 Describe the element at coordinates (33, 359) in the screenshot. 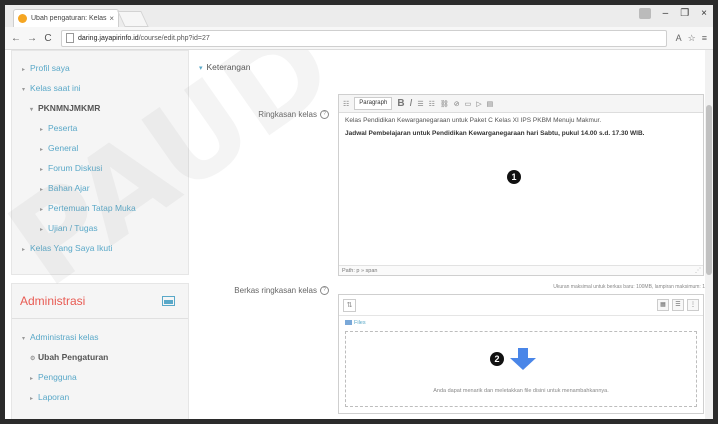

I see `gear-icon: ⚙` at that location.